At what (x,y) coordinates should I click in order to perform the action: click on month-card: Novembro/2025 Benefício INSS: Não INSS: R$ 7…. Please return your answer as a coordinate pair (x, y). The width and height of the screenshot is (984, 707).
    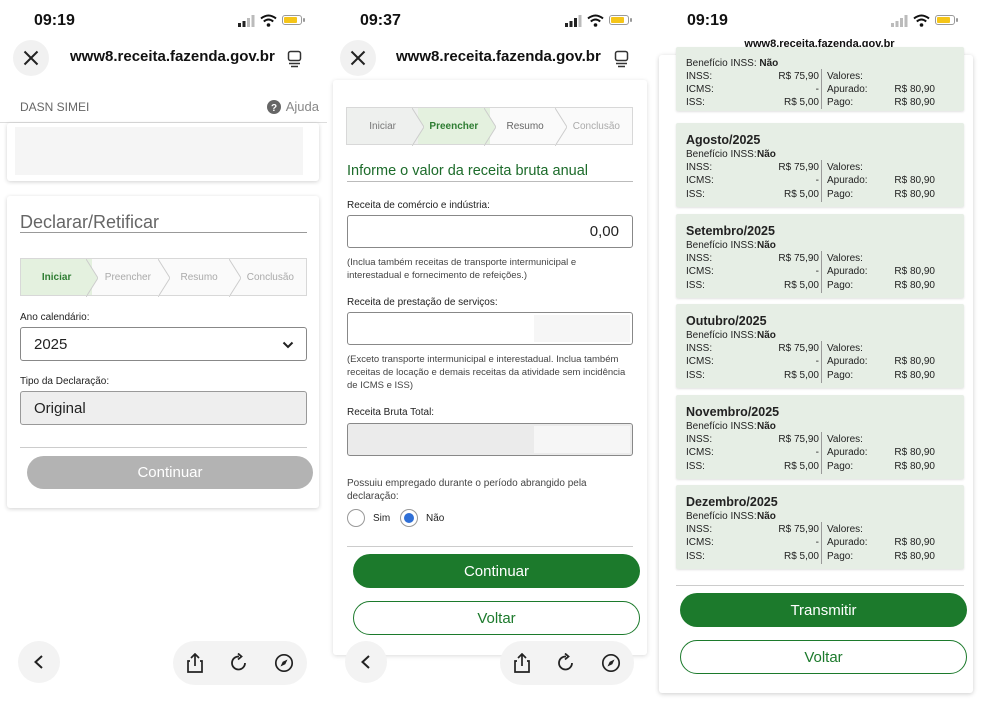
    Looking at the image, I should click on (820, 436).